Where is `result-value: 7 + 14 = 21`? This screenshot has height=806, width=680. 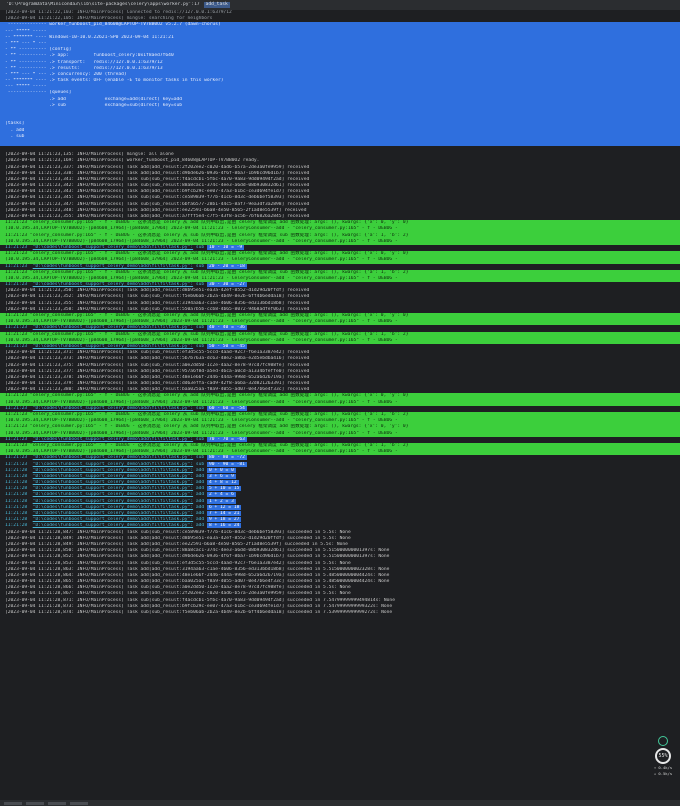 result-value: 7 + 14 = 21 is located at coordinates (224, 513).